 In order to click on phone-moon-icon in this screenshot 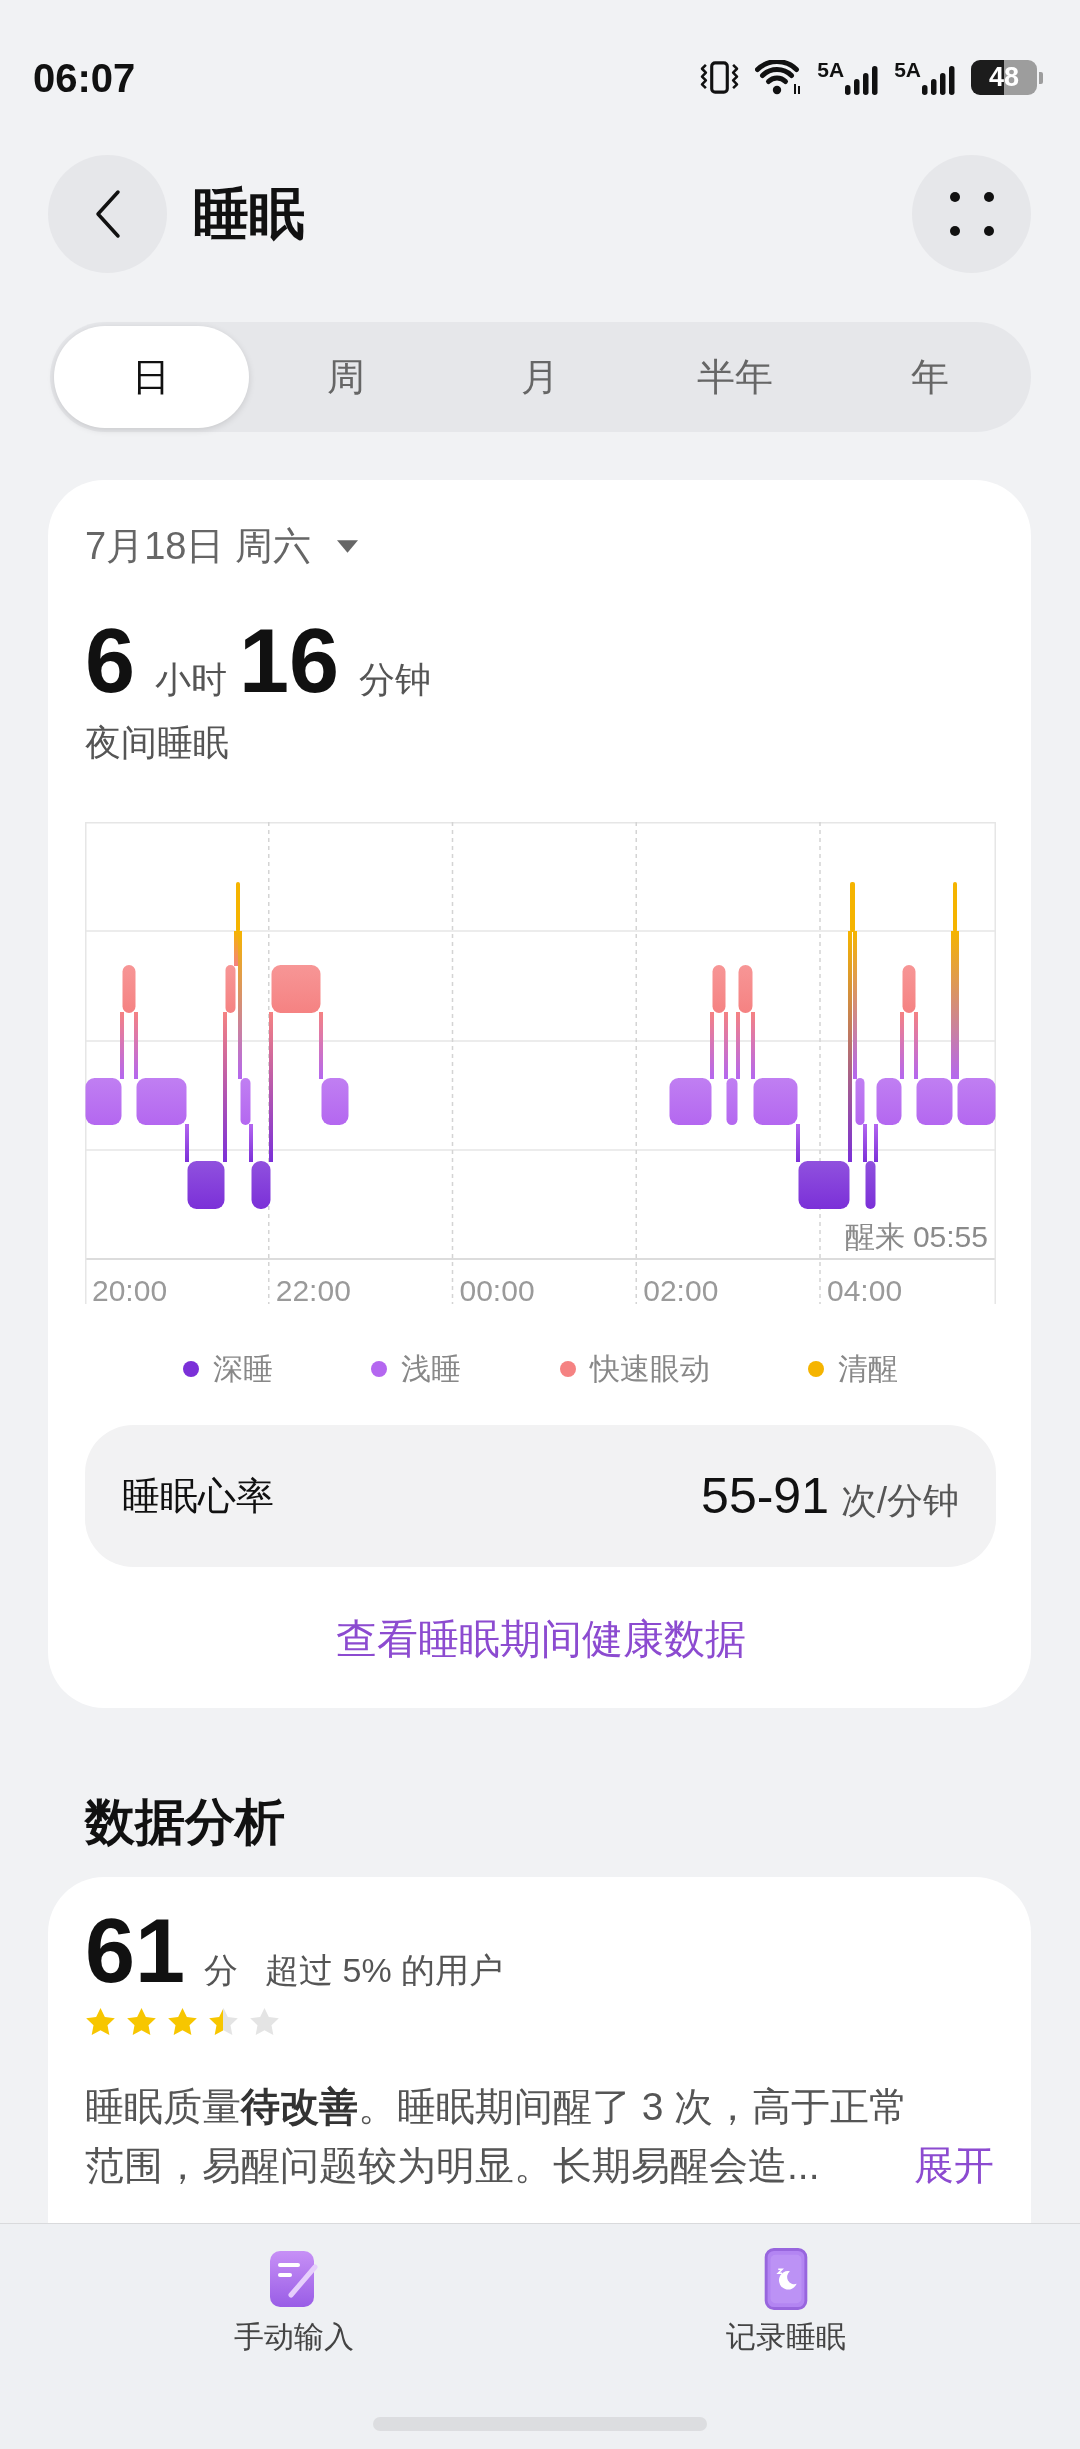, I will do `click(786, 2279)`.